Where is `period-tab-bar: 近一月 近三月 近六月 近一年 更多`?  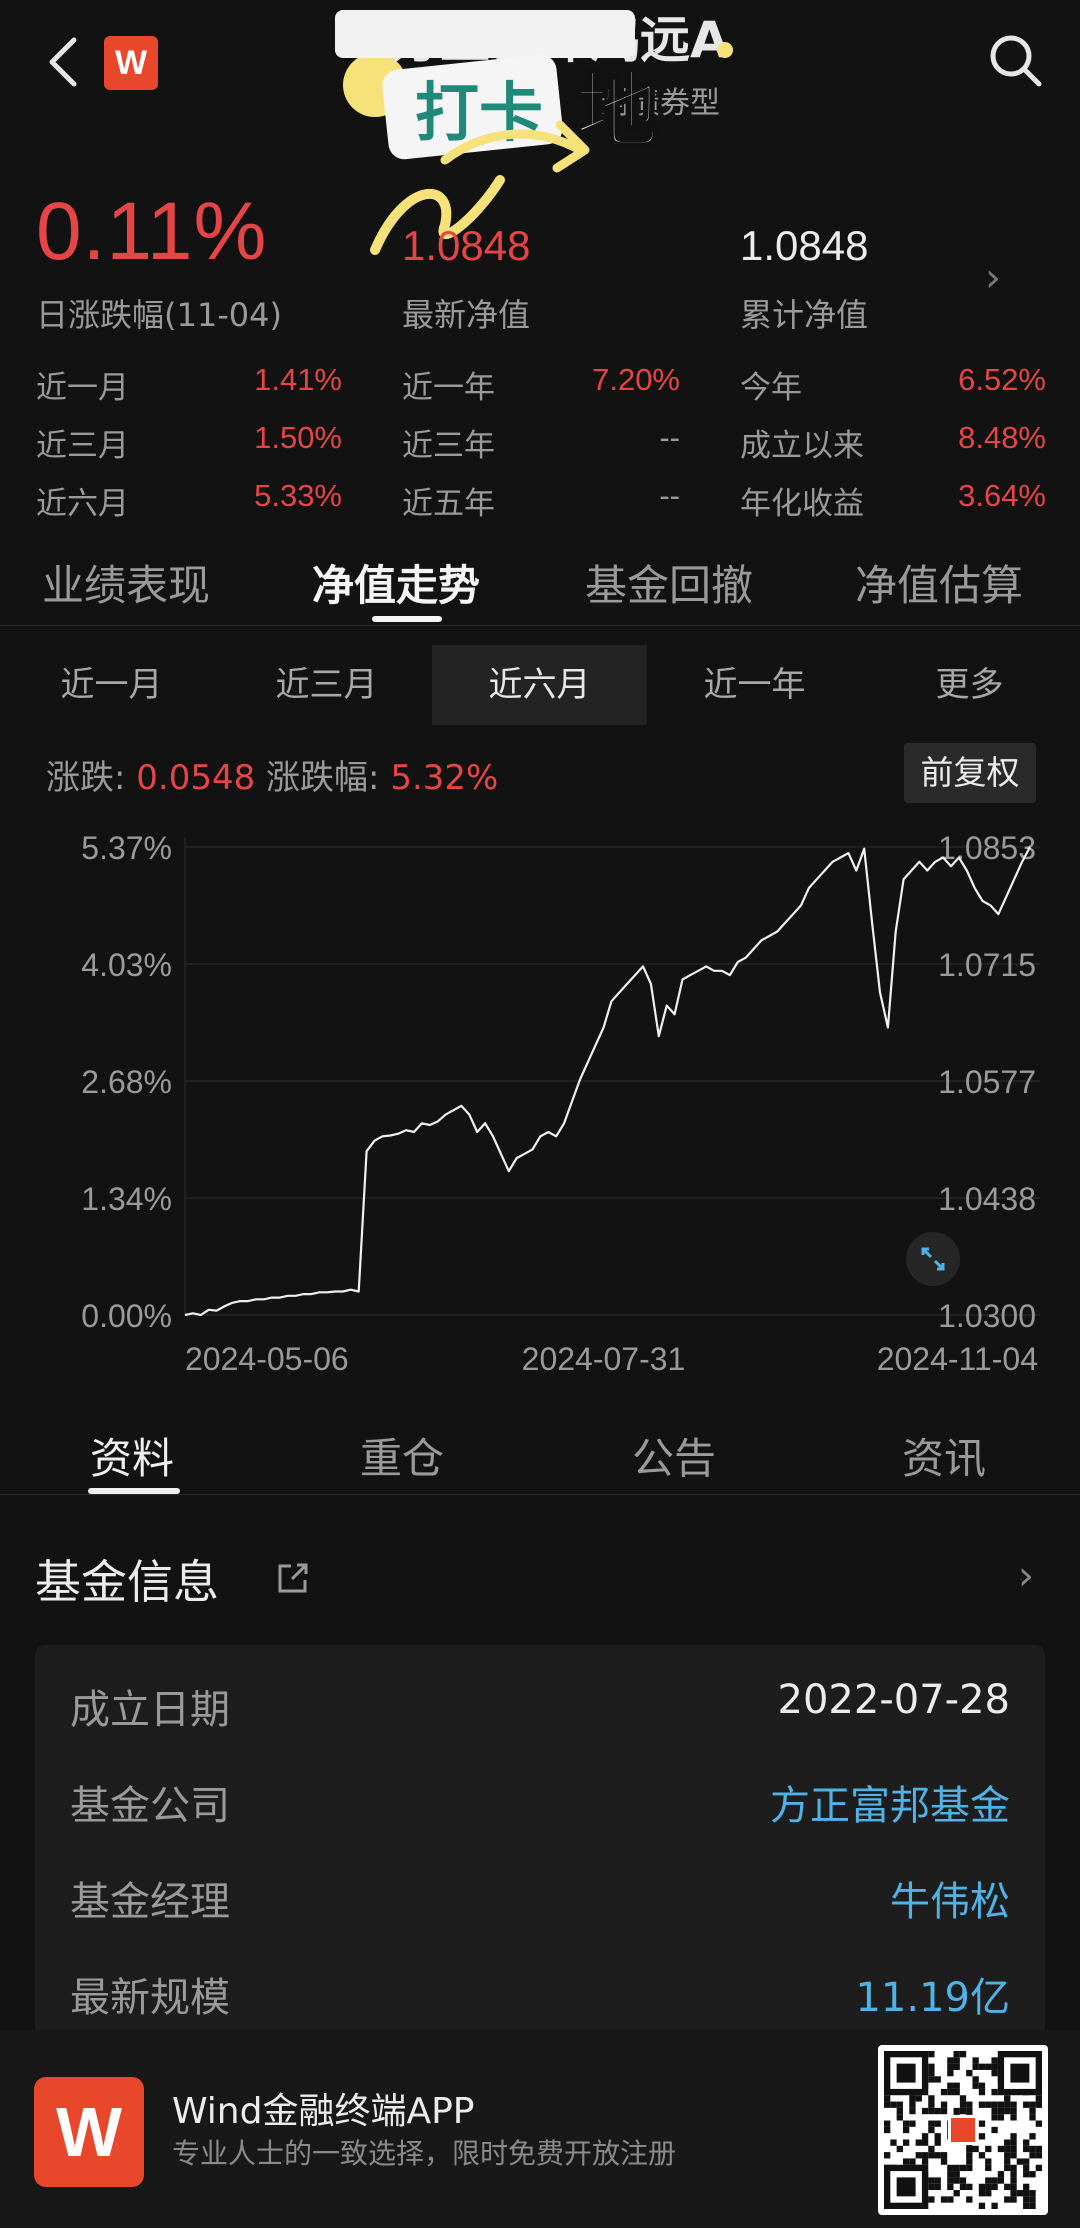 period-tab-bar: 近一月 近三月 近六月 近一年 更多 is located at coordinates (540, 685).